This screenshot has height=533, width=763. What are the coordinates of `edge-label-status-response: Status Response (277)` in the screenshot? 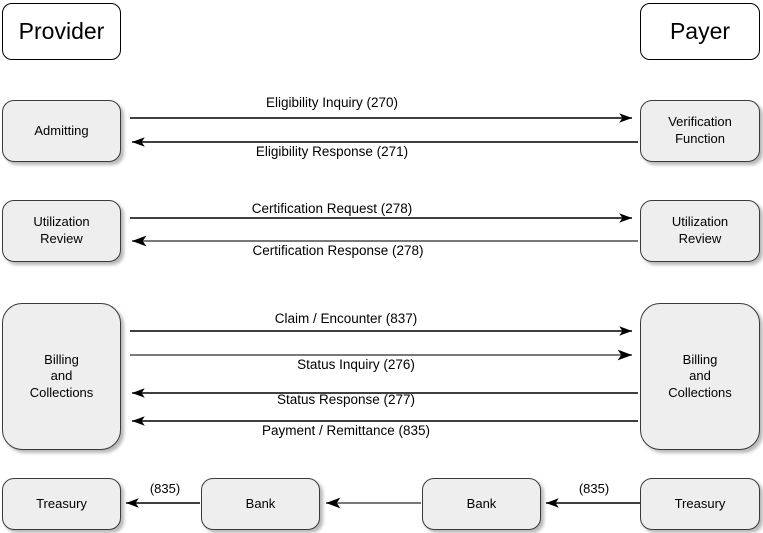 It's located at (346, 399).